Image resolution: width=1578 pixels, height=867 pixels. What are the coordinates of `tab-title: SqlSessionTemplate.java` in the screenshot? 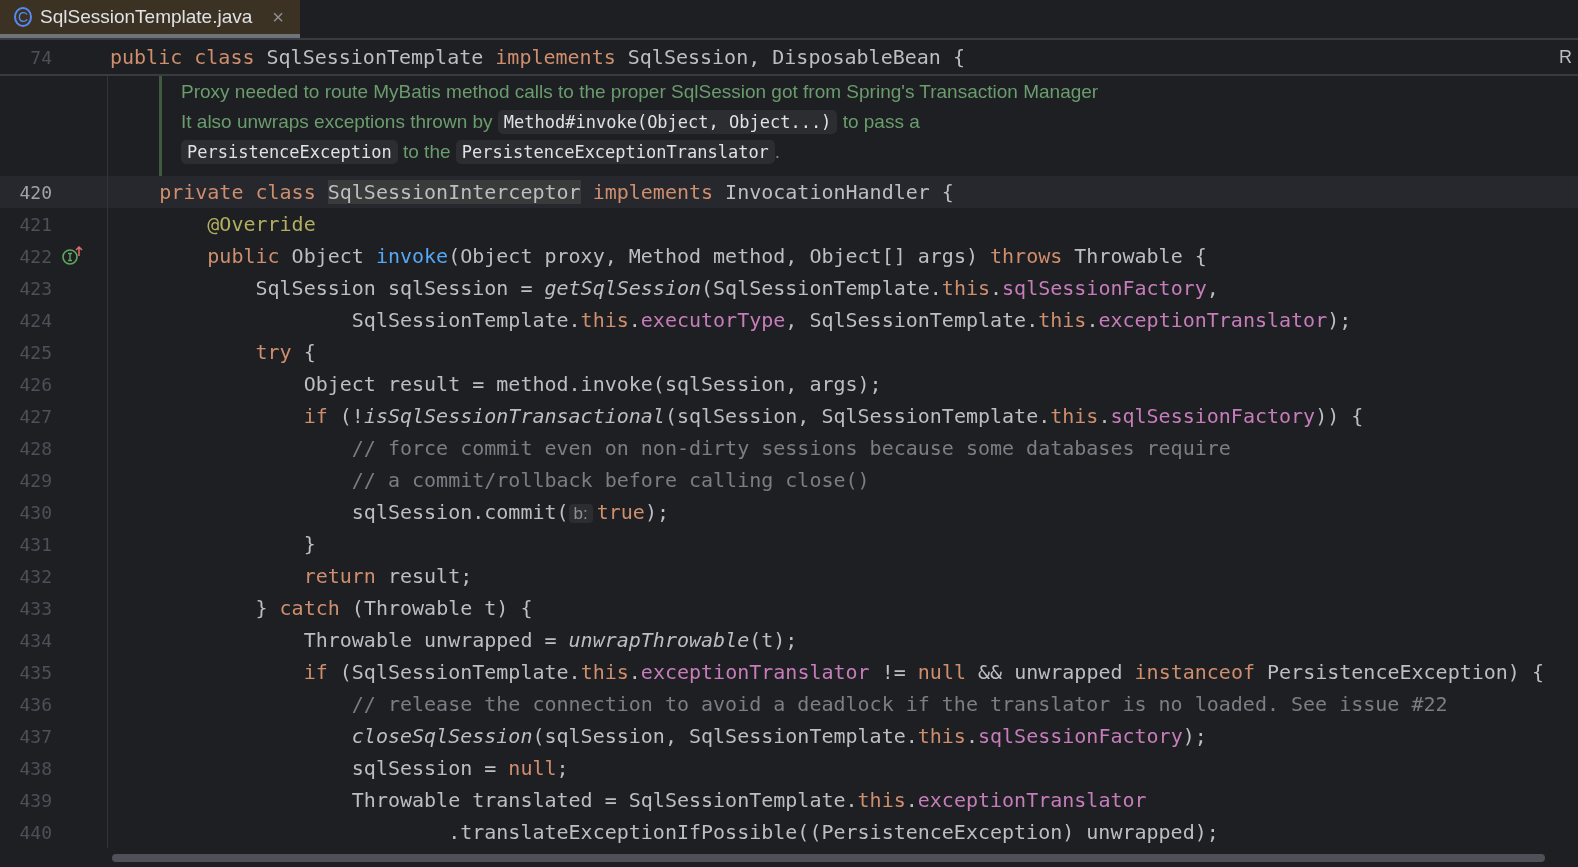 It's located at (146, 17).